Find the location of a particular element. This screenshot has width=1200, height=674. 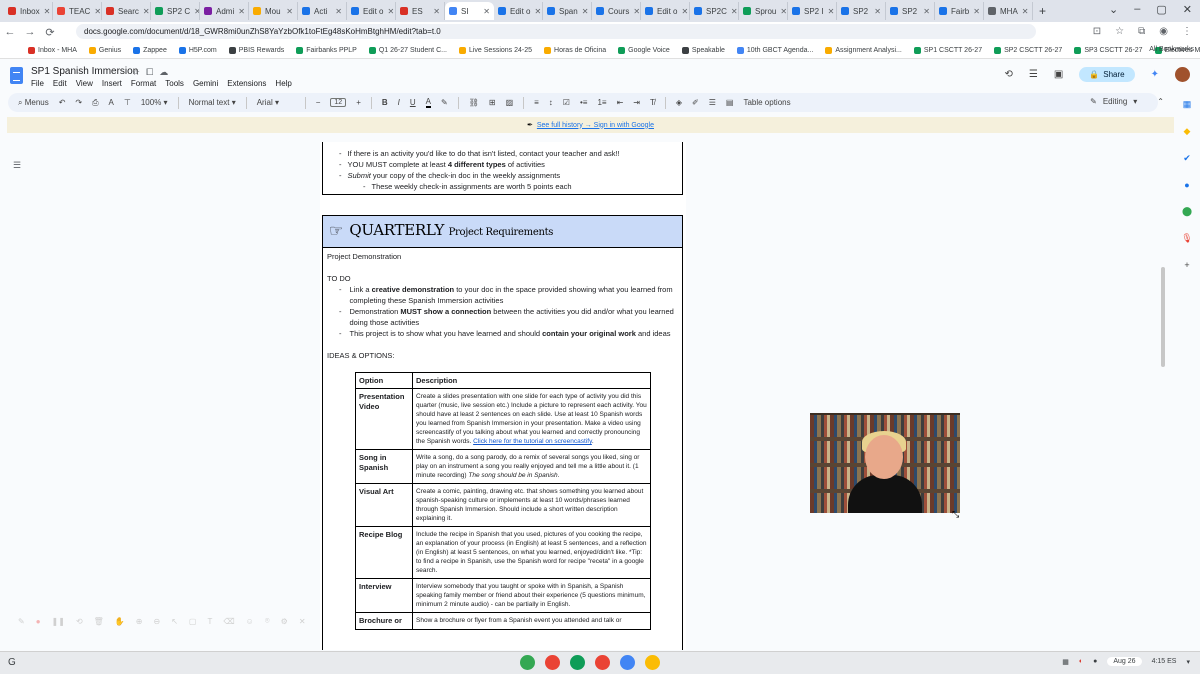

cloud-icon: ☁ is located at coordinates (163, 72).